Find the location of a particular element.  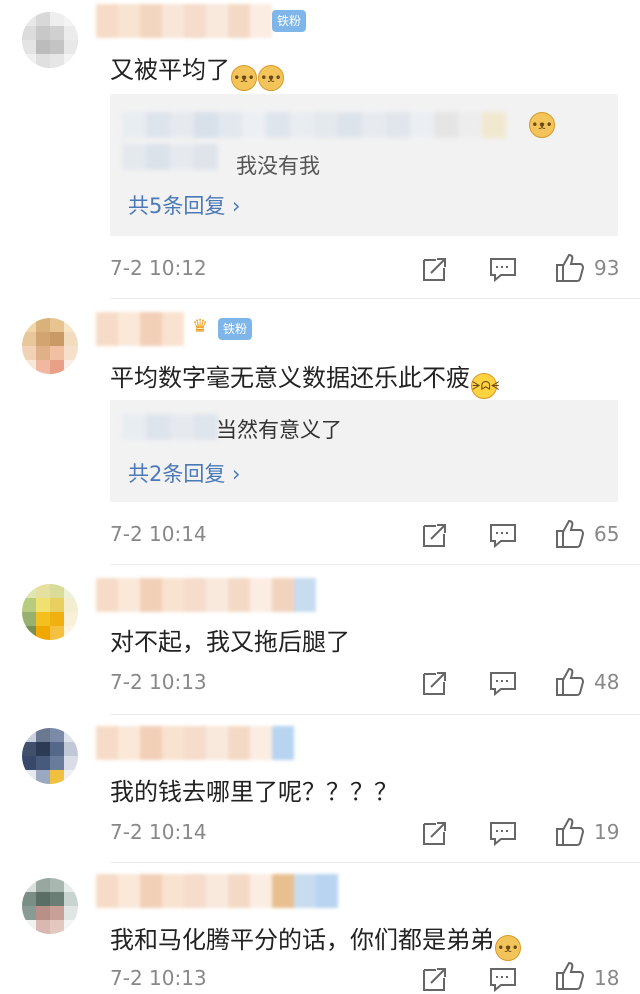

comment-text: 我和马化腾平分的话，你们都是弟弟 •ᴥ• is located at coordinates (315, 940).